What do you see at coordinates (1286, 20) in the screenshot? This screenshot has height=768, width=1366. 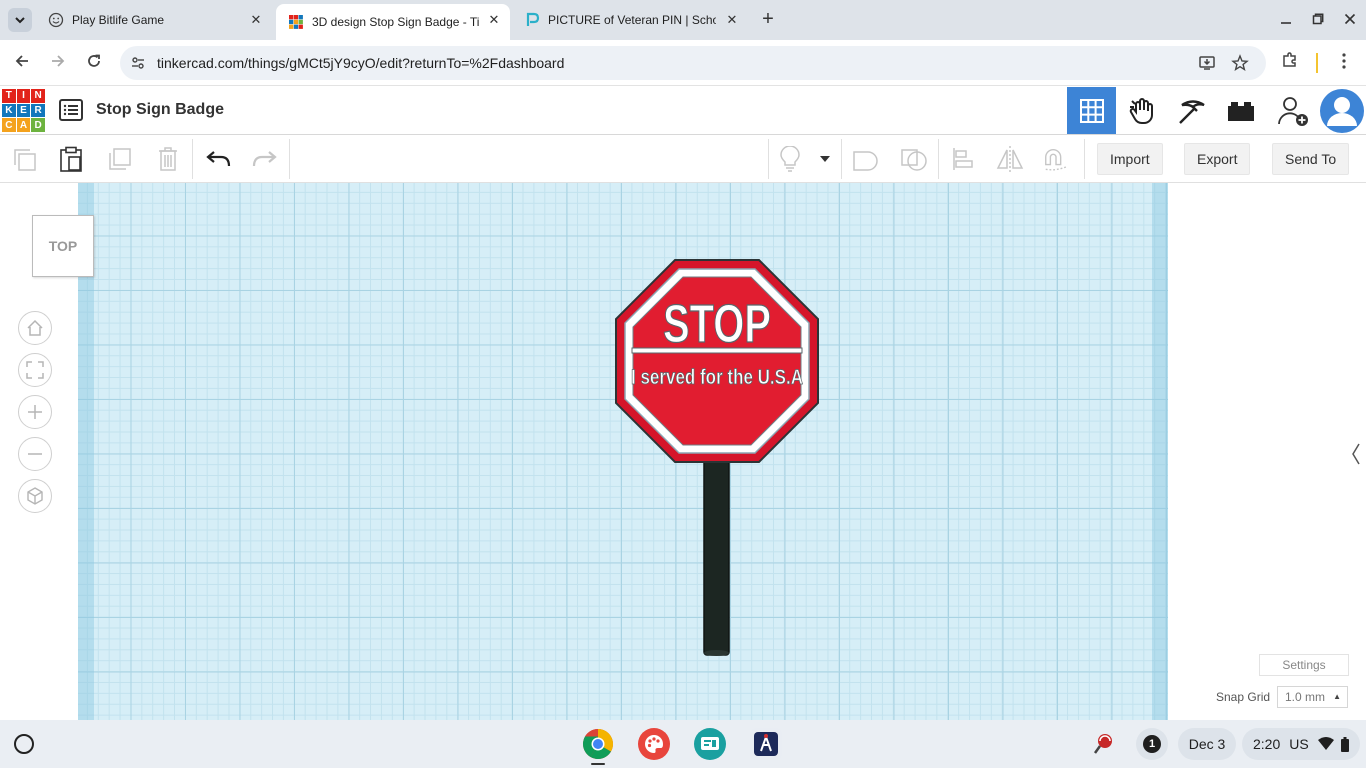 I see `minimize-window-button` at bounding box center [1286, 20].